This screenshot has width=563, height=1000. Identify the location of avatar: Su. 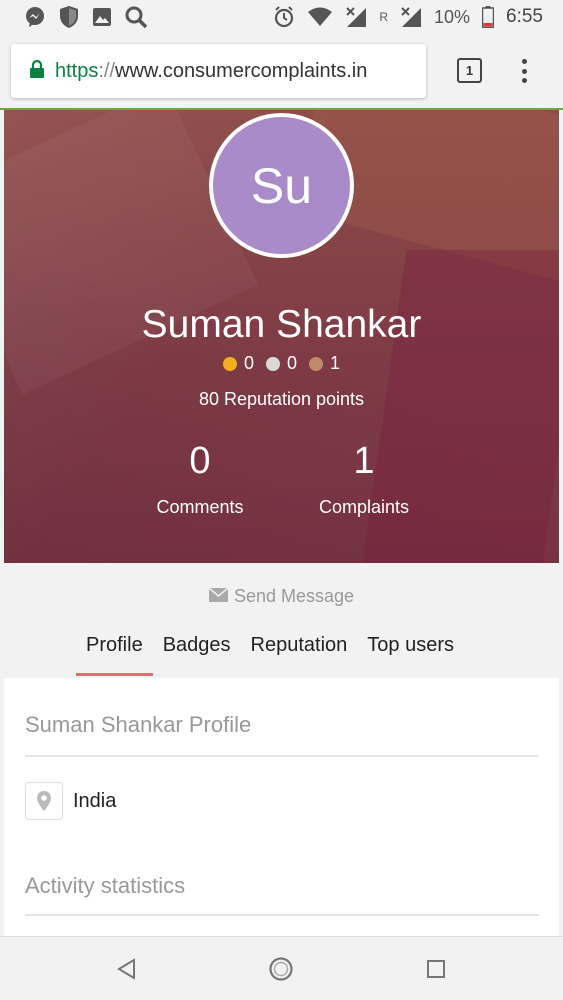
(281, 185).